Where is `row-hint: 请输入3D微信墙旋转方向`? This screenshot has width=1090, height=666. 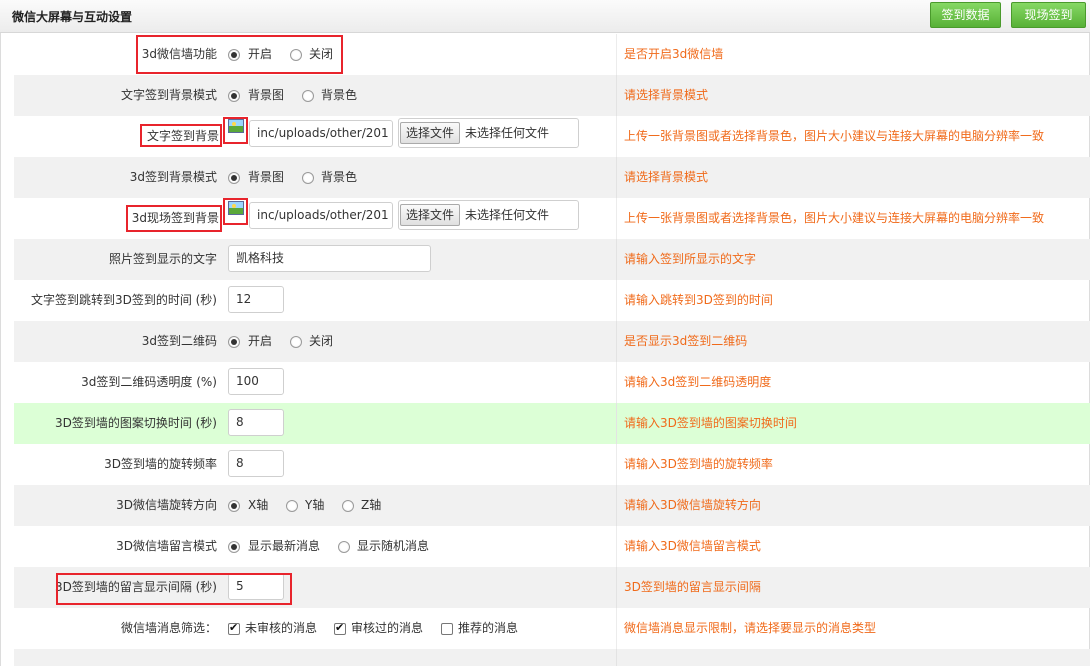 row-hint: 请输入3D微信墙旋转方向 is located at coordinates (692, 505).